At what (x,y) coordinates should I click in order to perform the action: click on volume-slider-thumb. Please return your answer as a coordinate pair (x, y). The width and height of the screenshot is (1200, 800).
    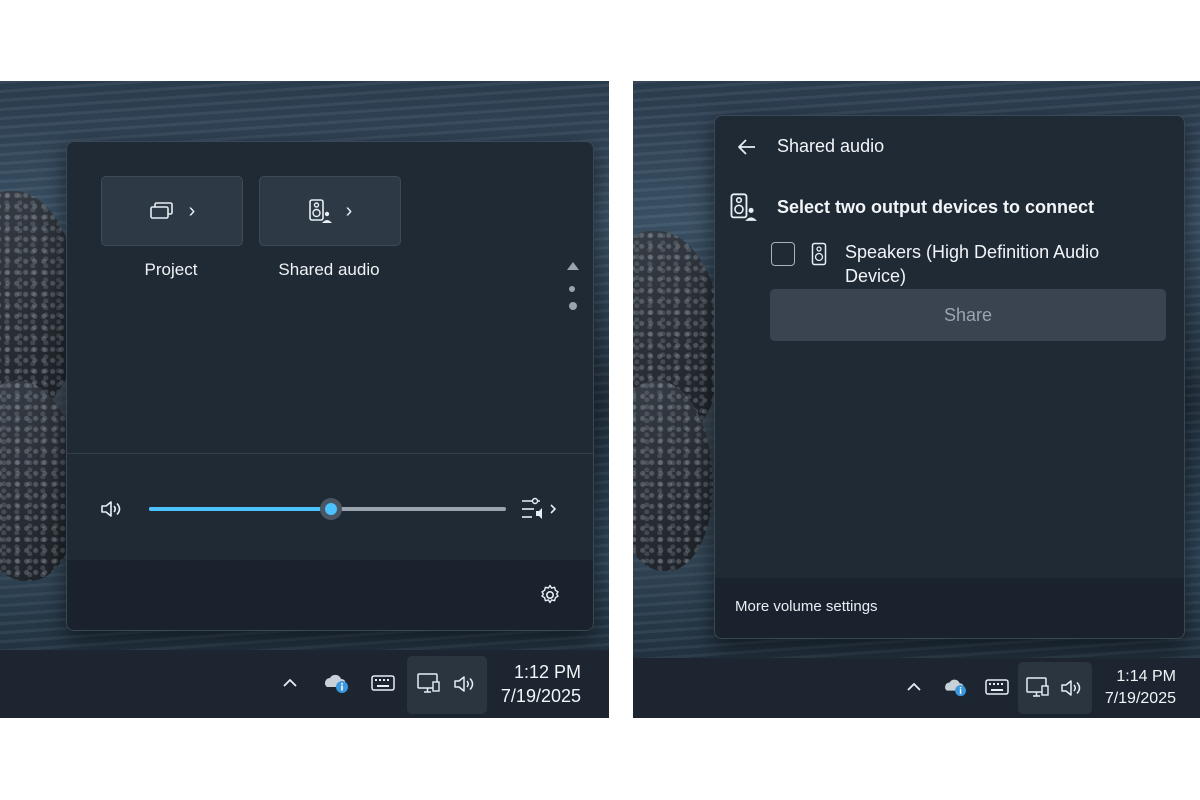
    Looking at the image, I should click on (331, 509).